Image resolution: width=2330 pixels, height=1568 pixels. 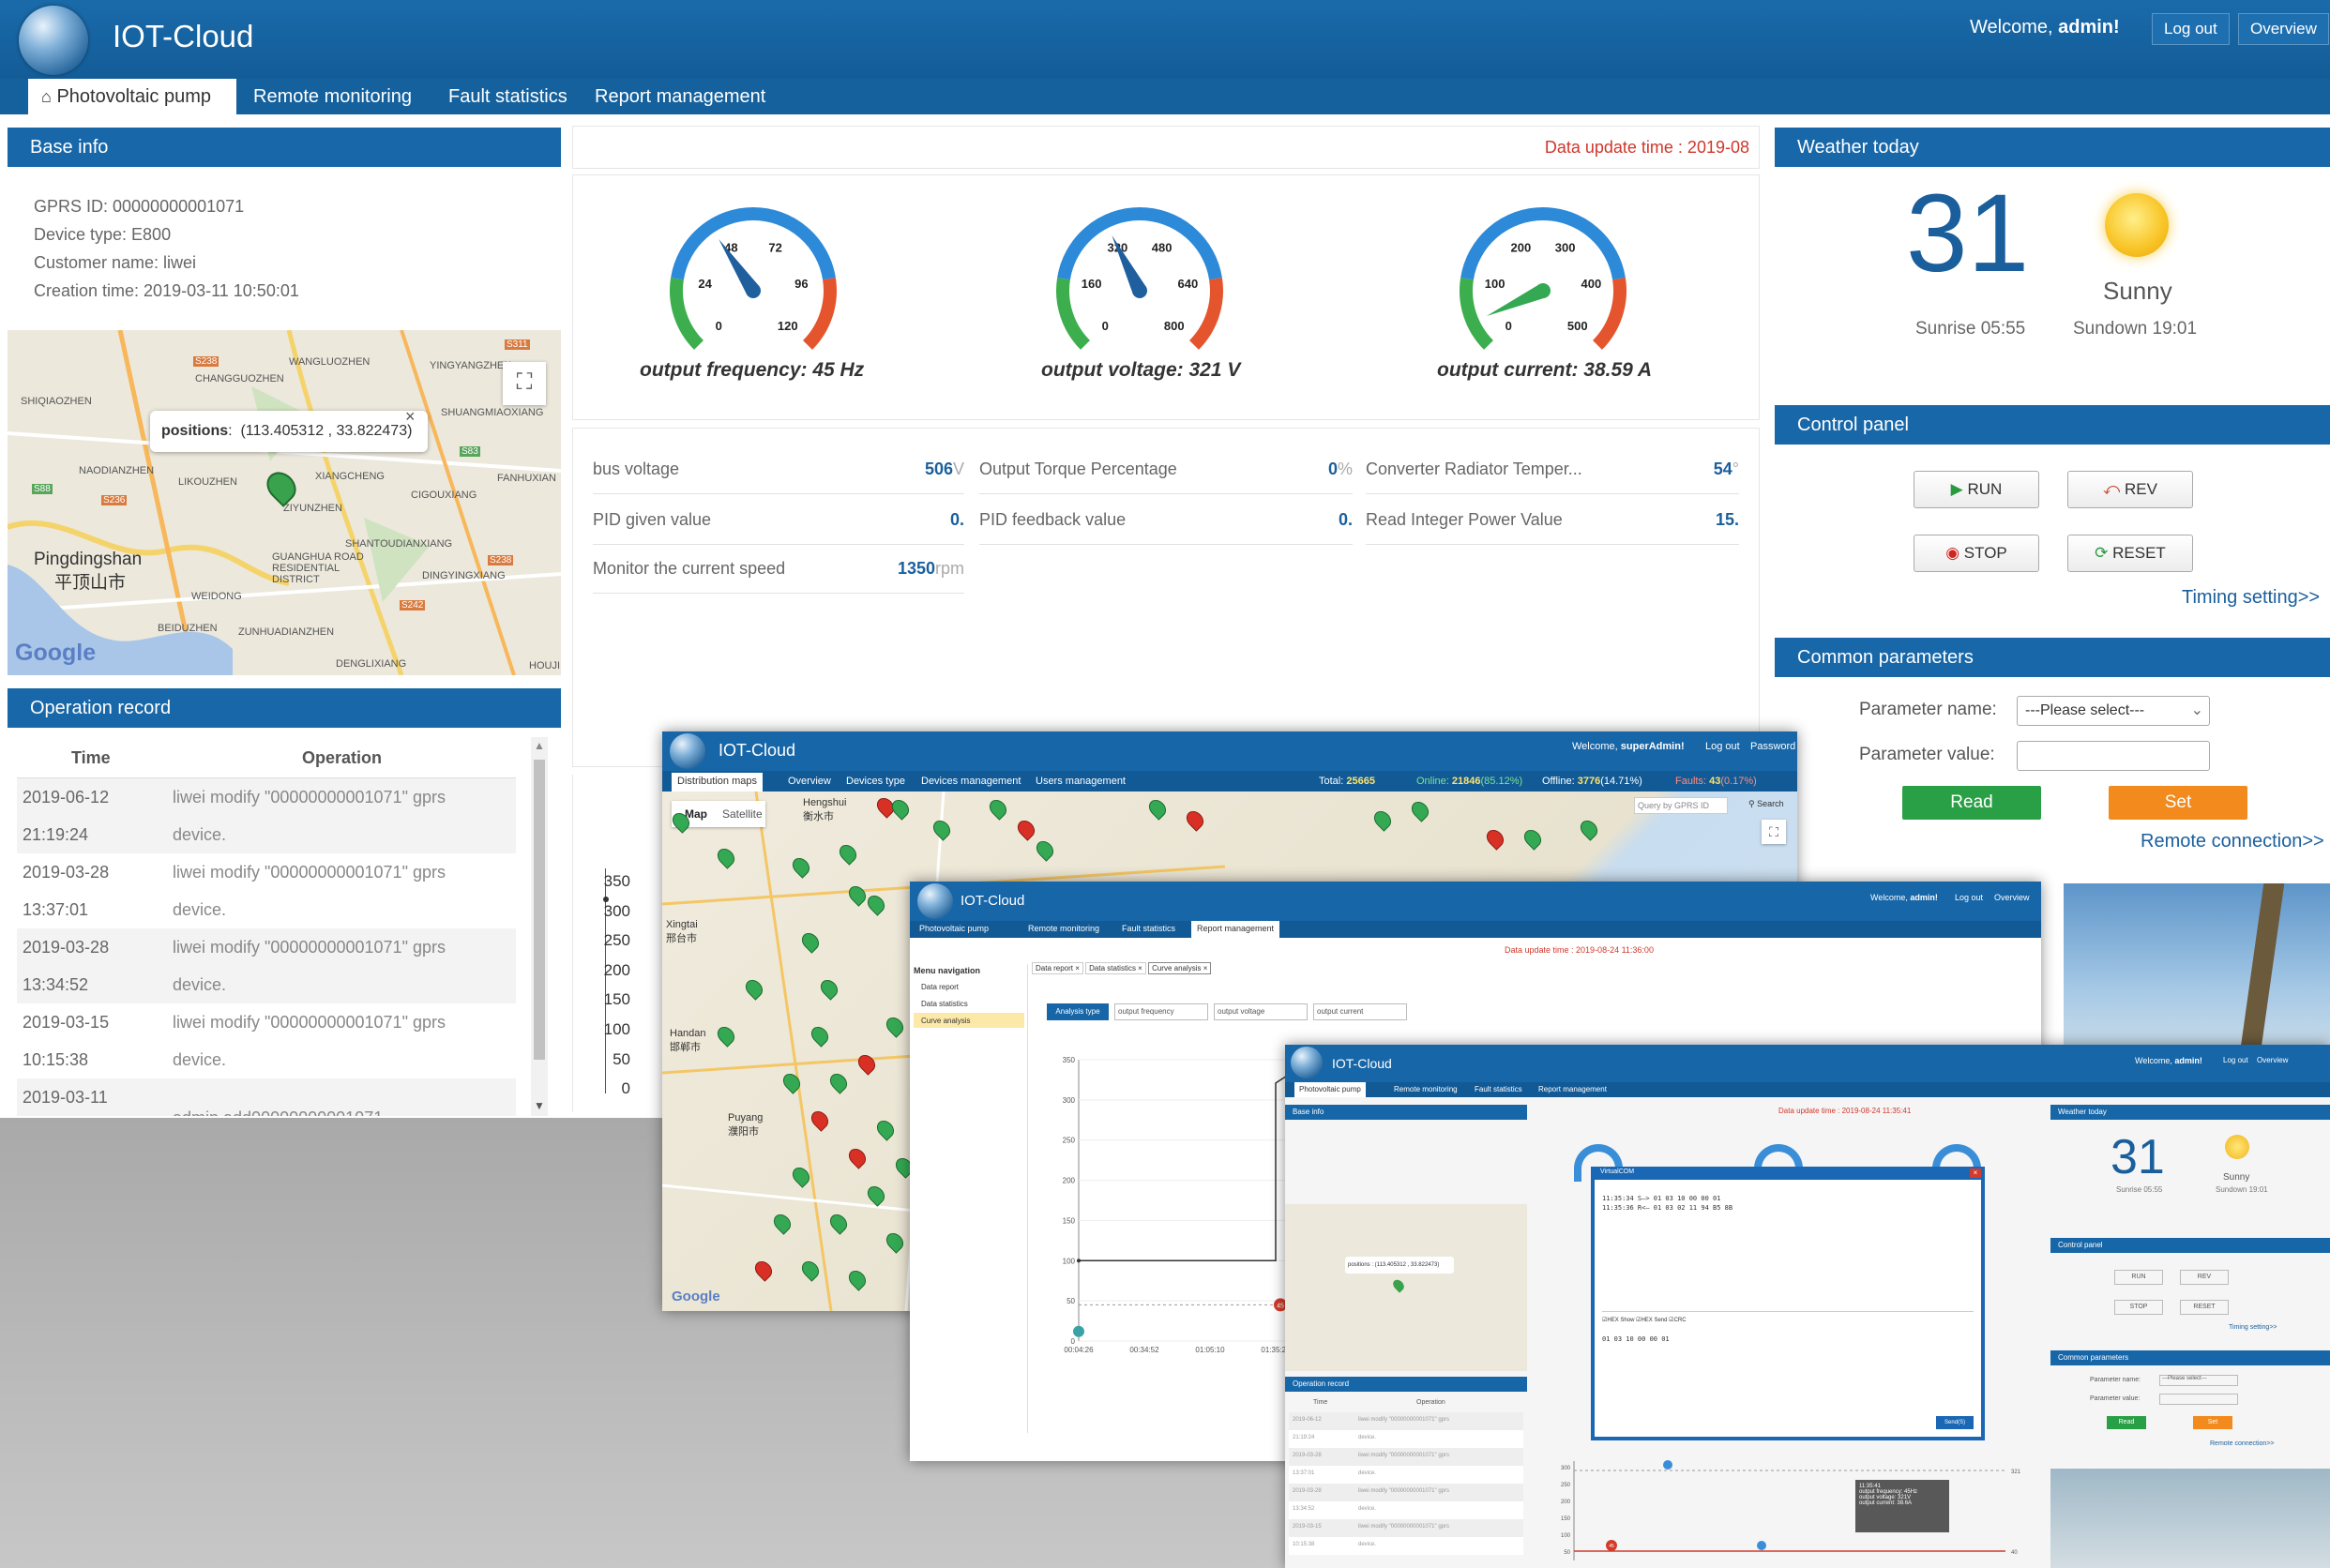 What do you see at coordinates (1552, 494) in the screenshot?
I see `param-divider` at bounding box center [1552, 494].